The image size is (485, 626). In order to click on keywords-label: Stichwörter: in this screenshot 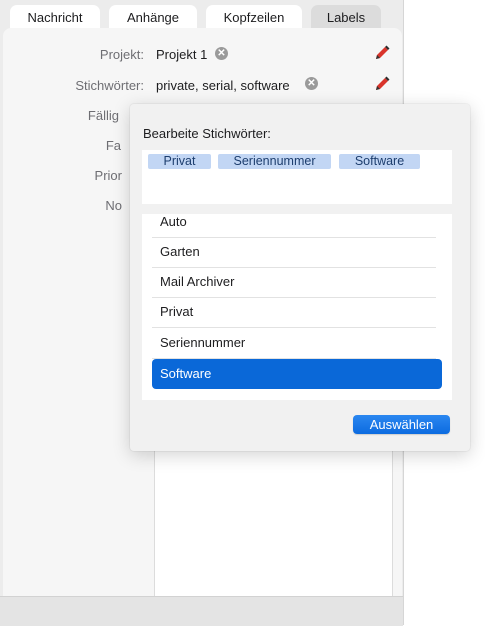, I will do `click(109, 85)`.